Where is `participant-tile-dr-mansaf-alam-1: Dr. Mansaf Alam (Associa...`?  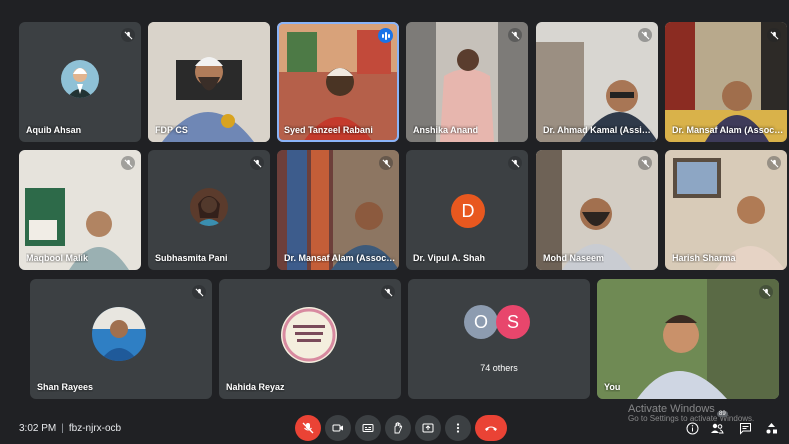 participant-tile-dr-mansaf-alam-1: Dr. Mansaf Alam (Associa... is located at coordinates (726, 82).